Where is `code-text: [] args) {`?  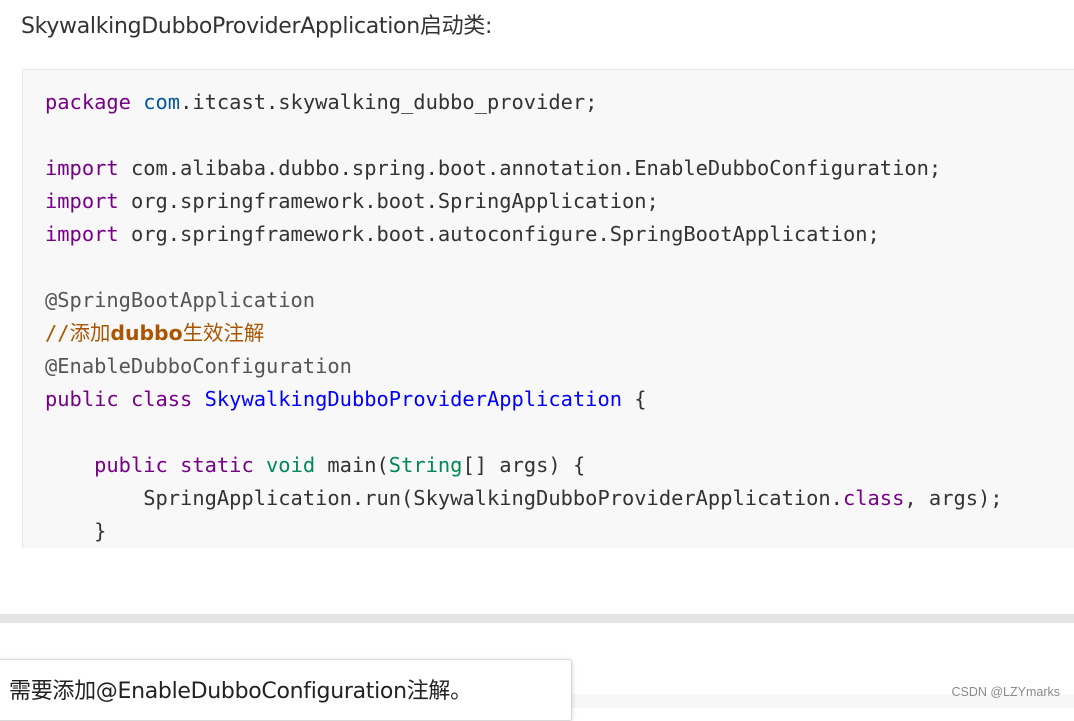
code-text: [] args) { is located at coordinates (524, 465).